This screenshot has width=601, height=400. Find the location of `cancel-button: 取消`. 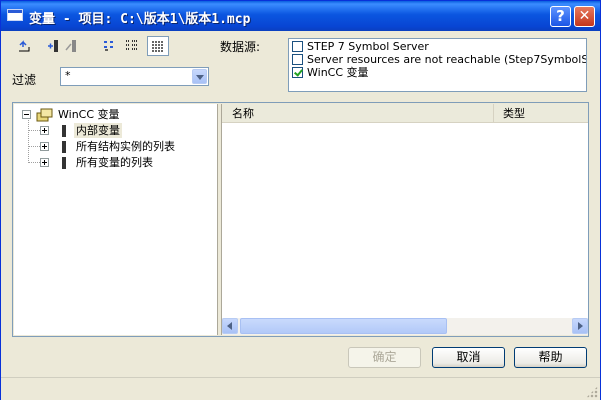

cancel-button: 取消 is located at coordinates (468, 357).